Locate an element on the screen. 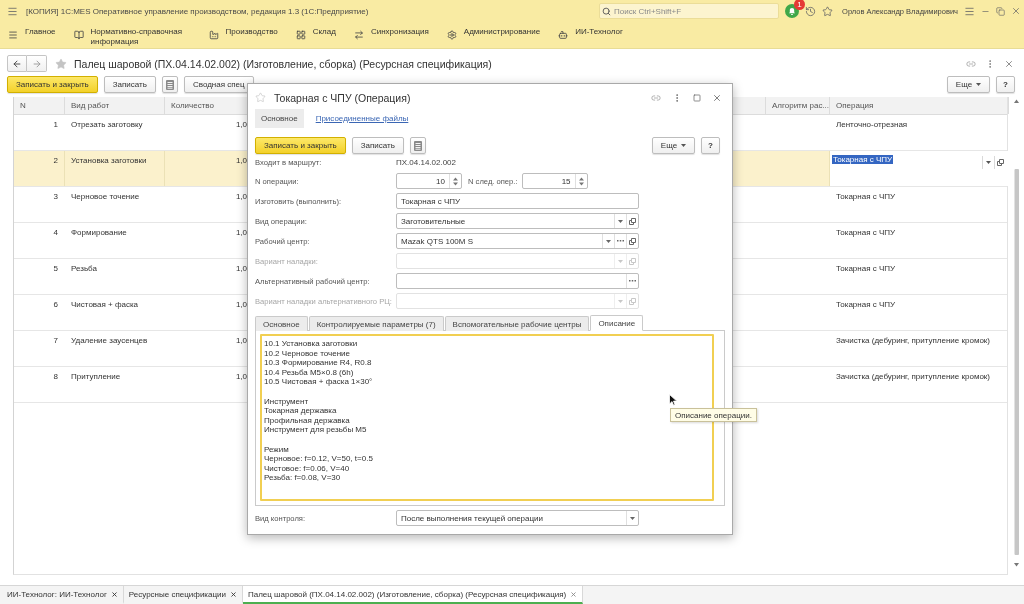  row-number: 6 is located at coordinates (55, 305).